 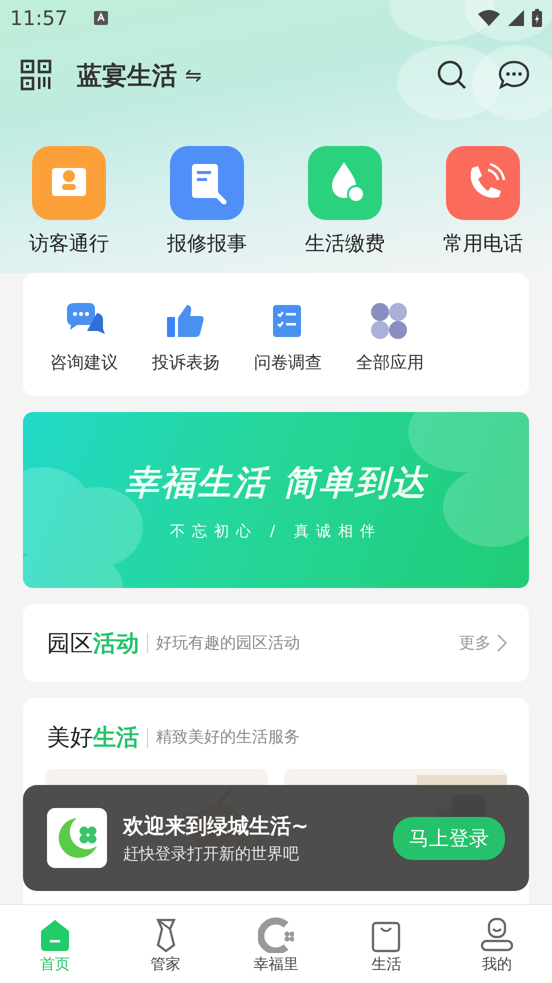 I want to click on service-label: 投诉表扬, so click(x=186, y=362).